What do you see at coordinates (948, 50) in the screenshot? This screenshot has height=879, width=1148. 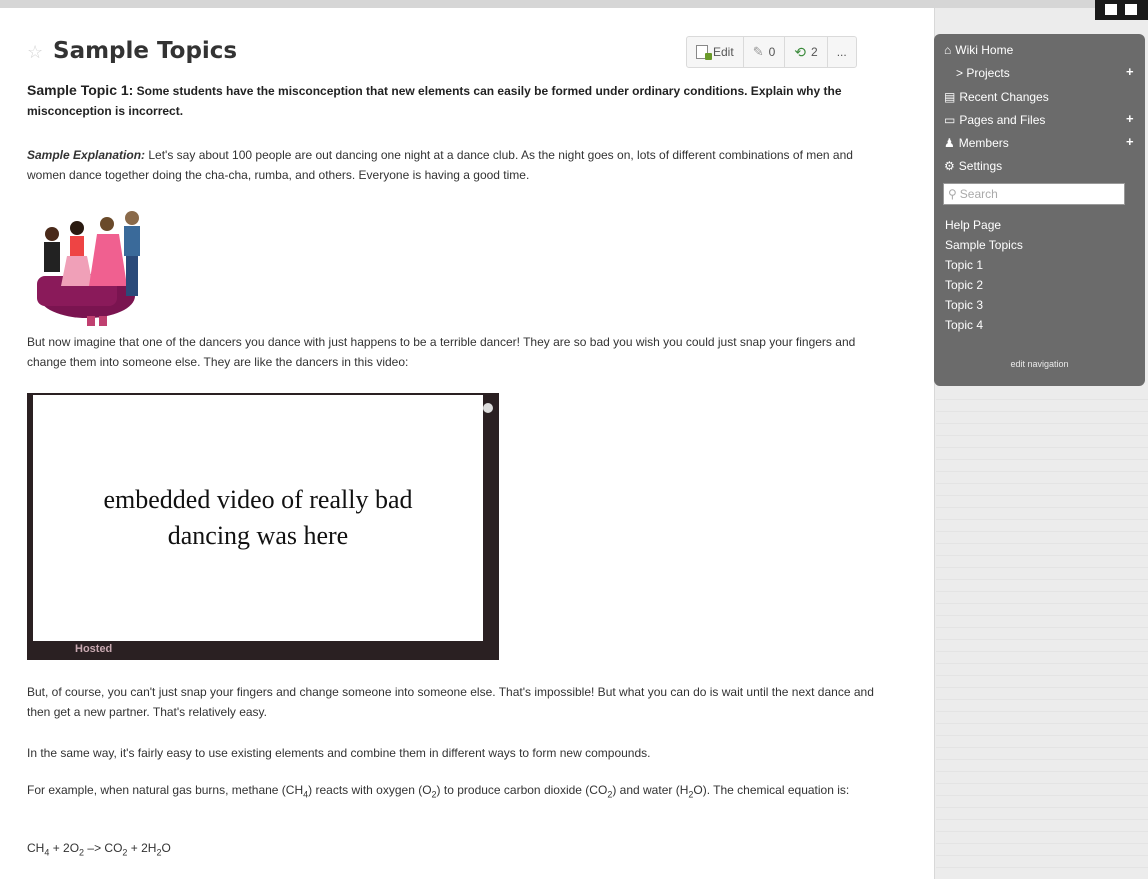 I see `home-icon: ⌂` at bounding box center [948, 50].